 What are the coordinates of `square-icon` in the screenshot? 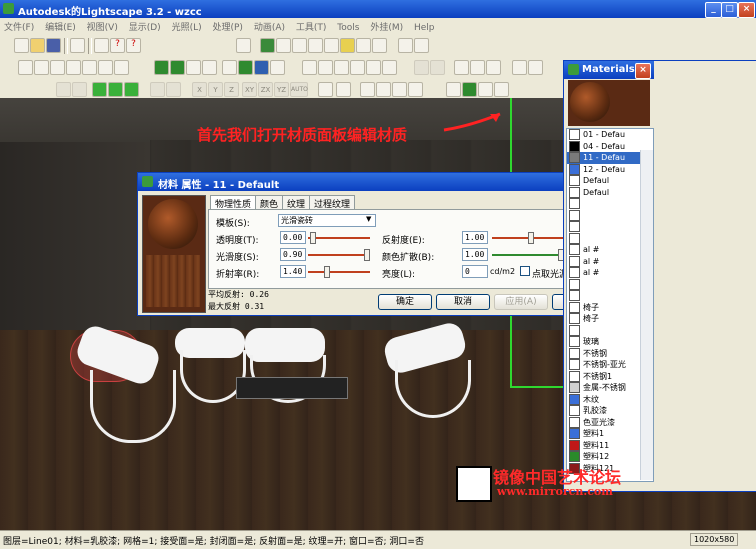 It's located at (229, 67).